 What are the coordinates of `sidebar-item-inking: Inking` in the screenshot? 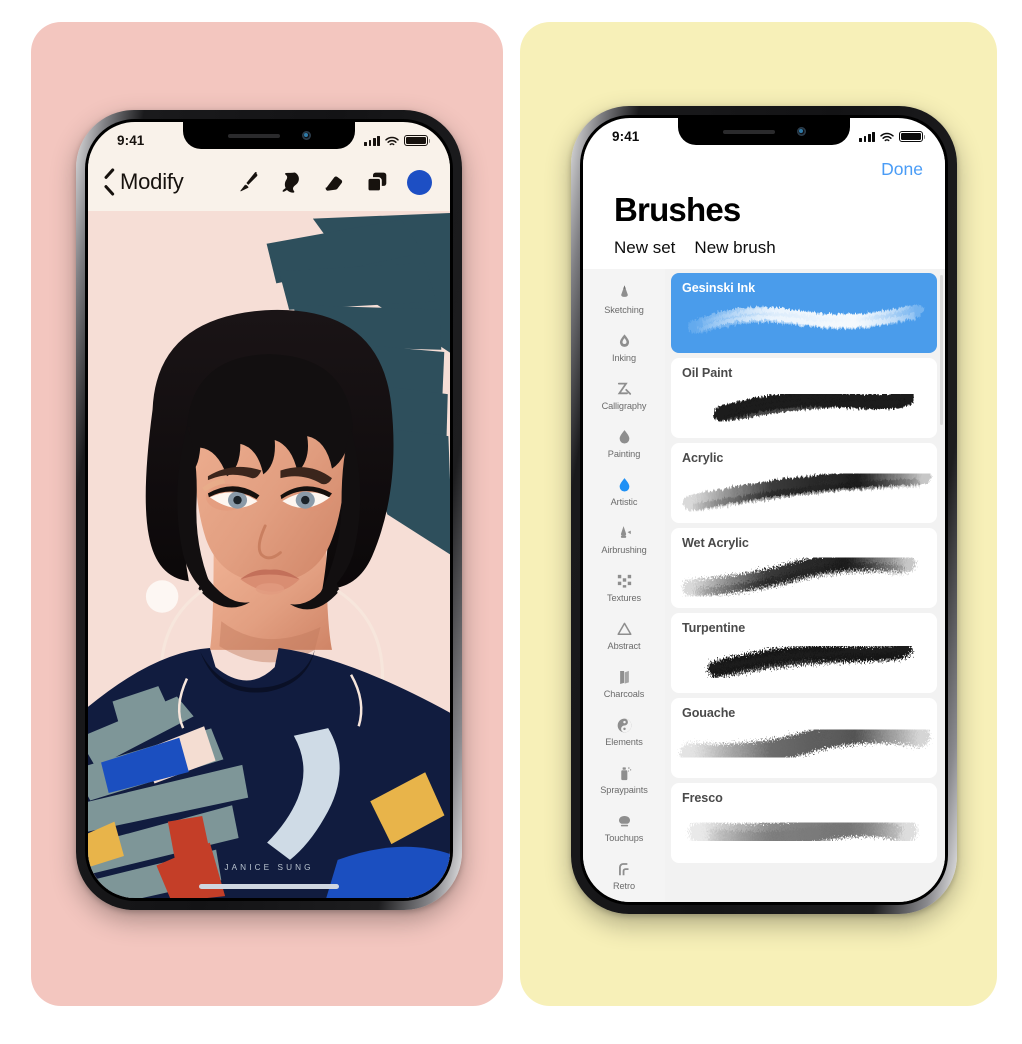 It's located at (624, 347).